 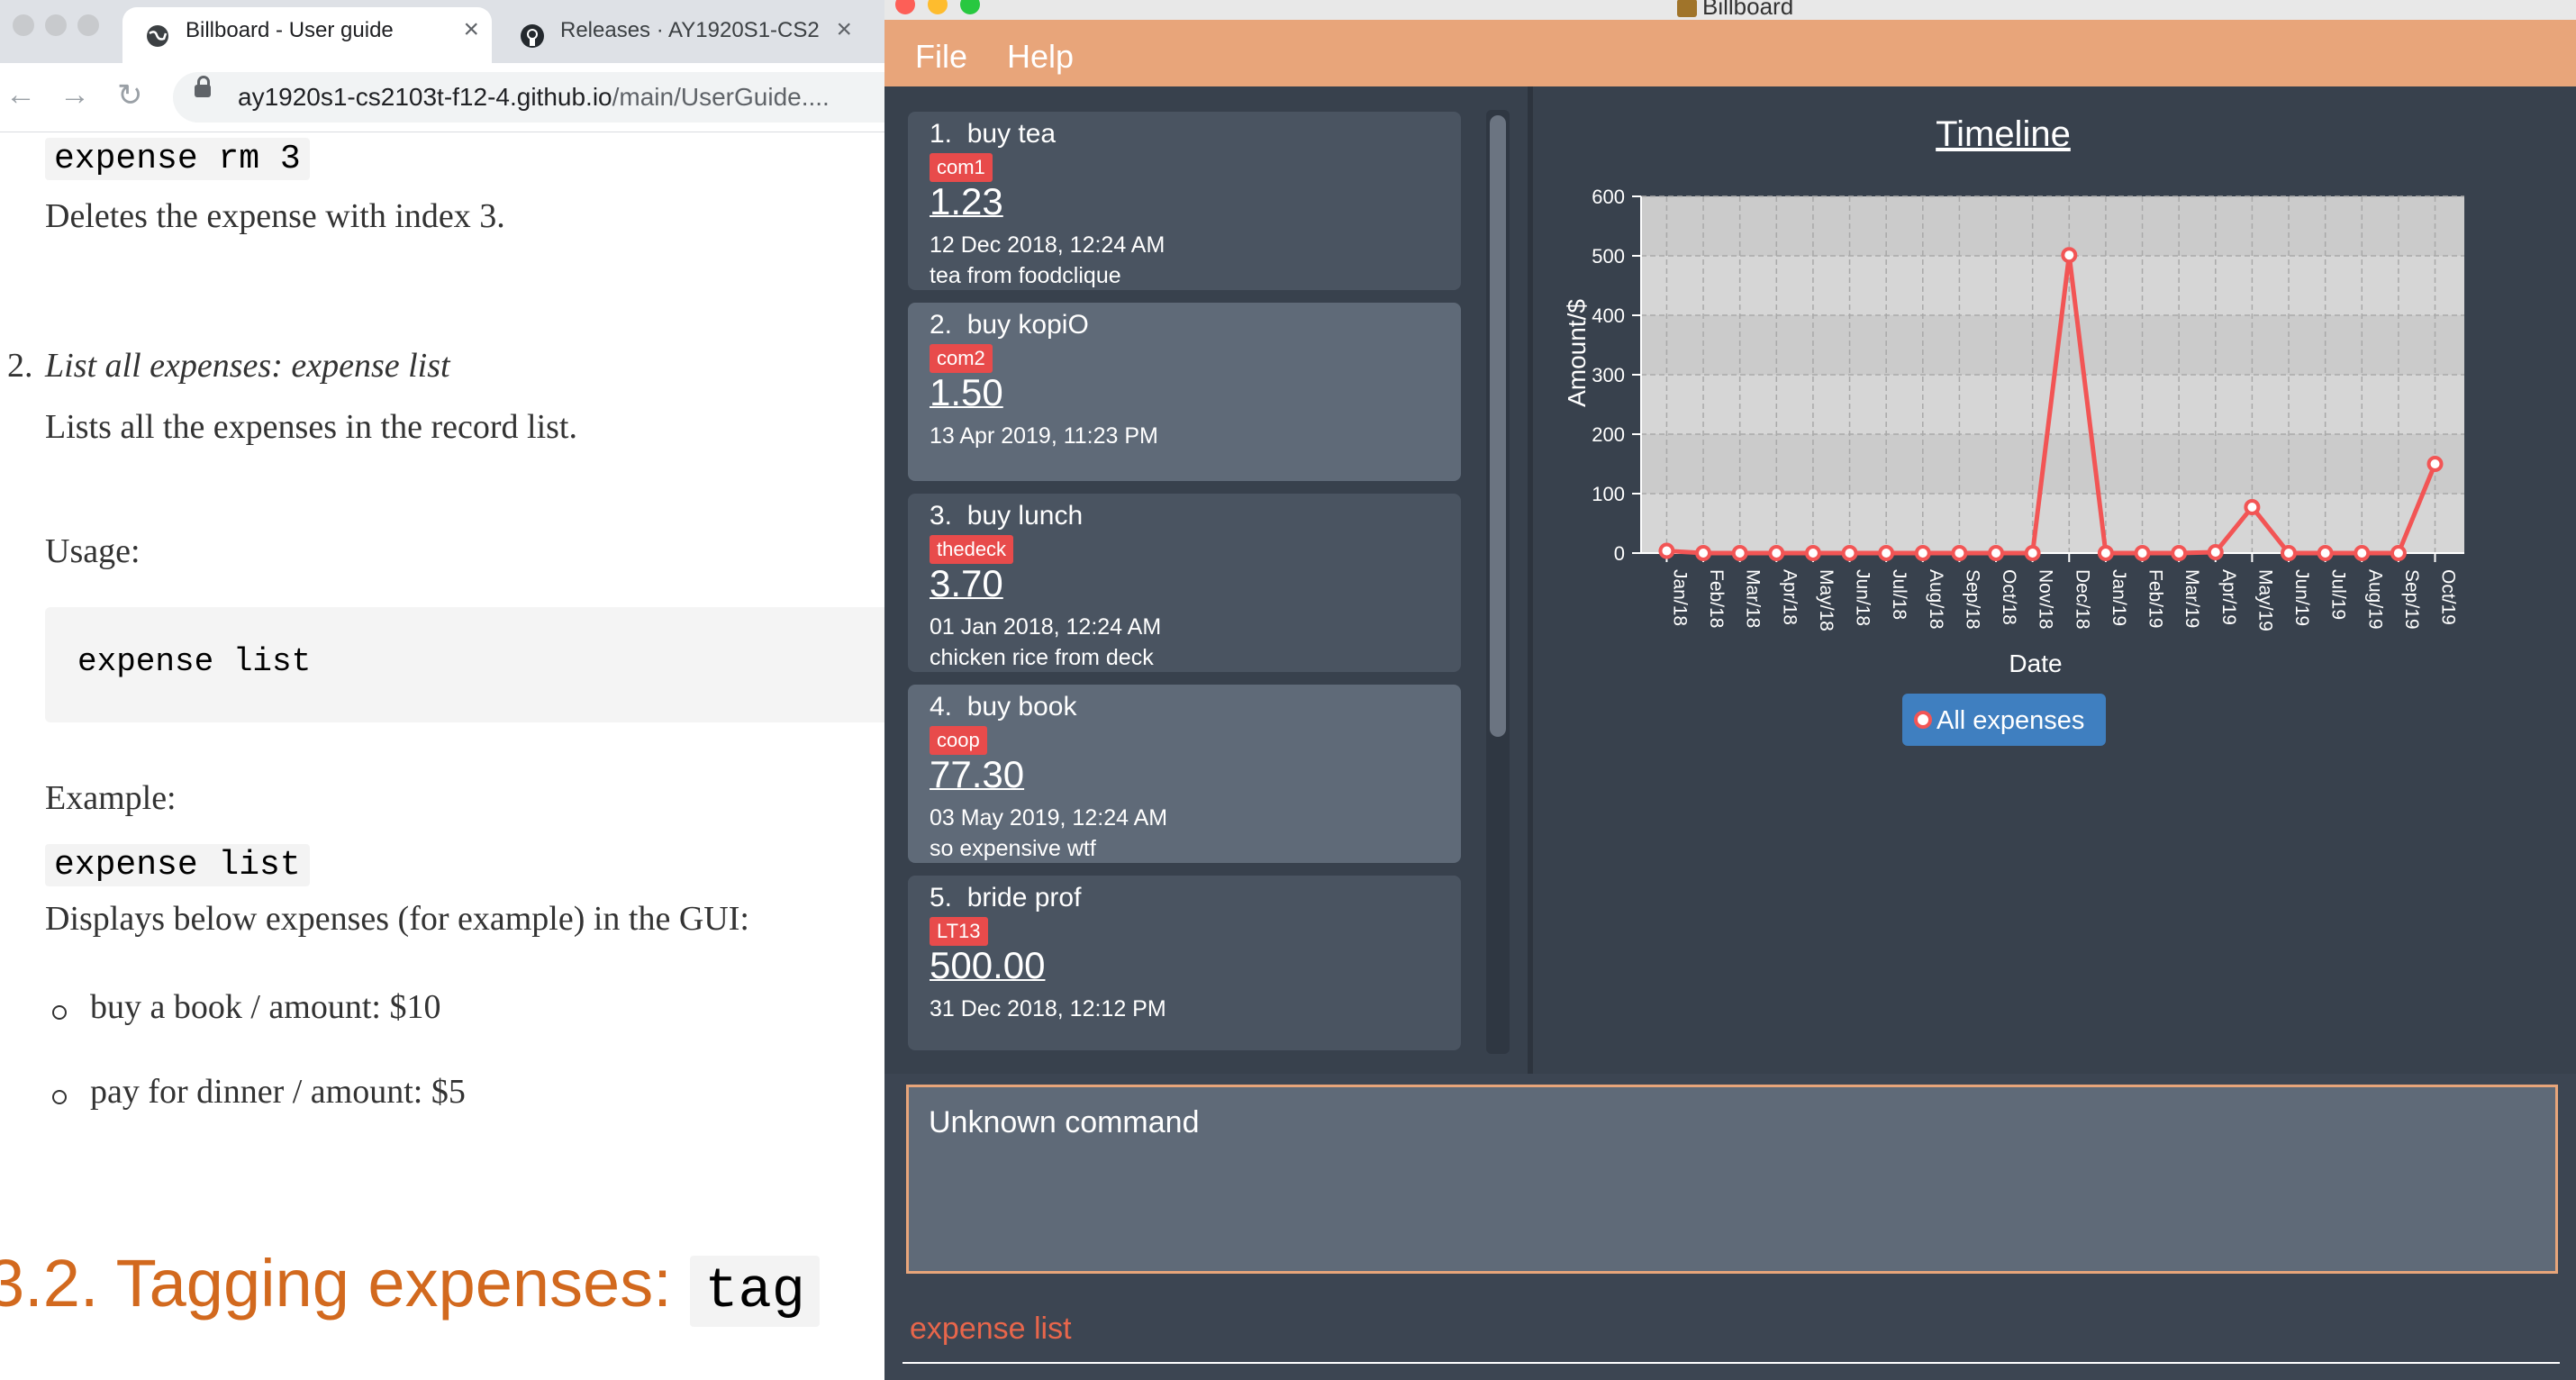 What do you see at coordinates (1687, 9) in the screenshot?
I see `app-icon` at bounding box center [1687, 9].